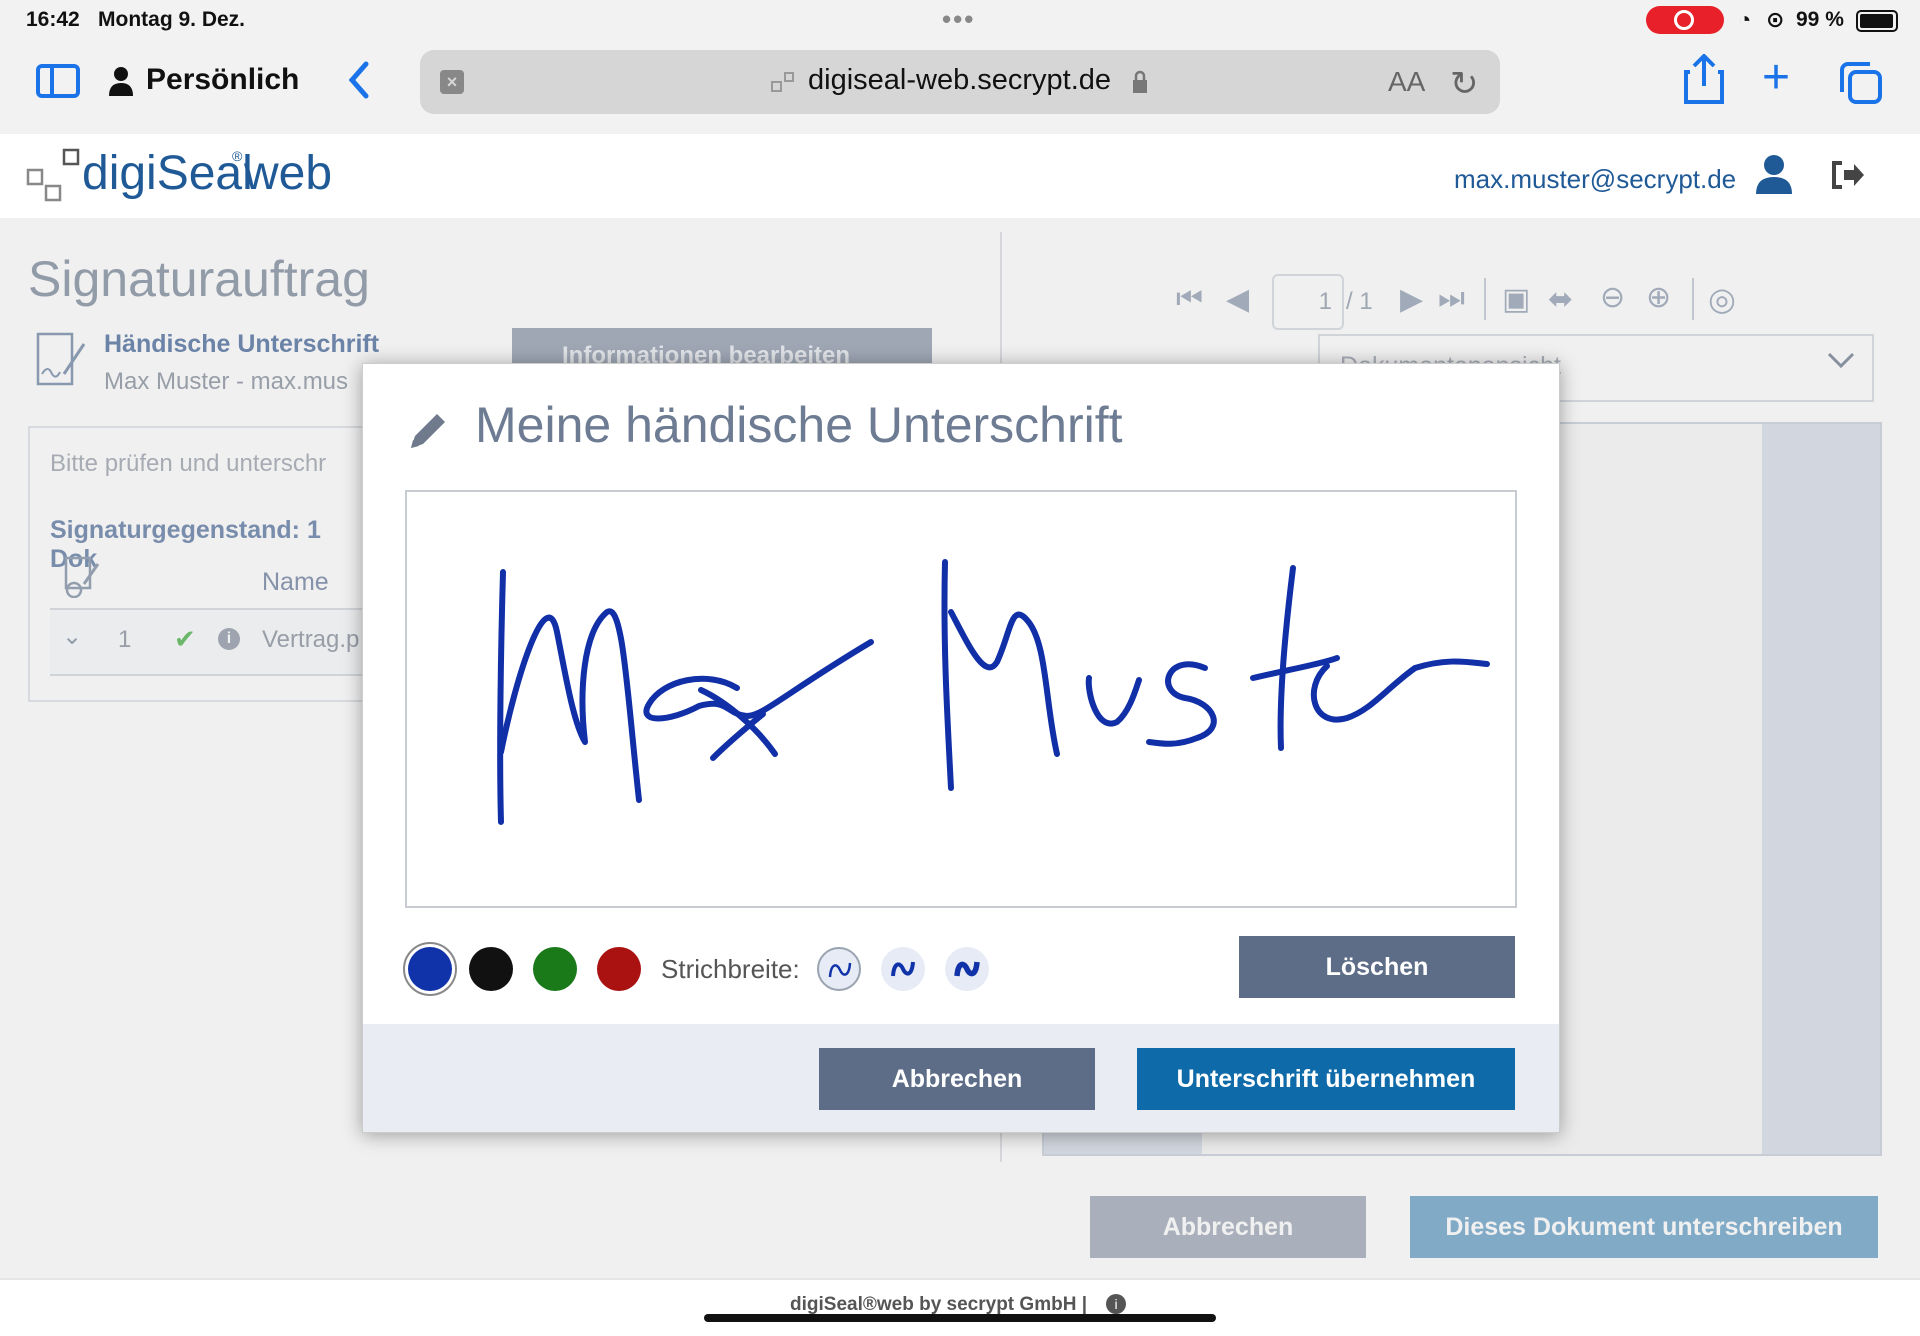 The width and height of the screenshot is (1920, 1336). Describe the element at coordinates (222, 80) in the screenshot. I see `profile-label: Persönlich` at that location.